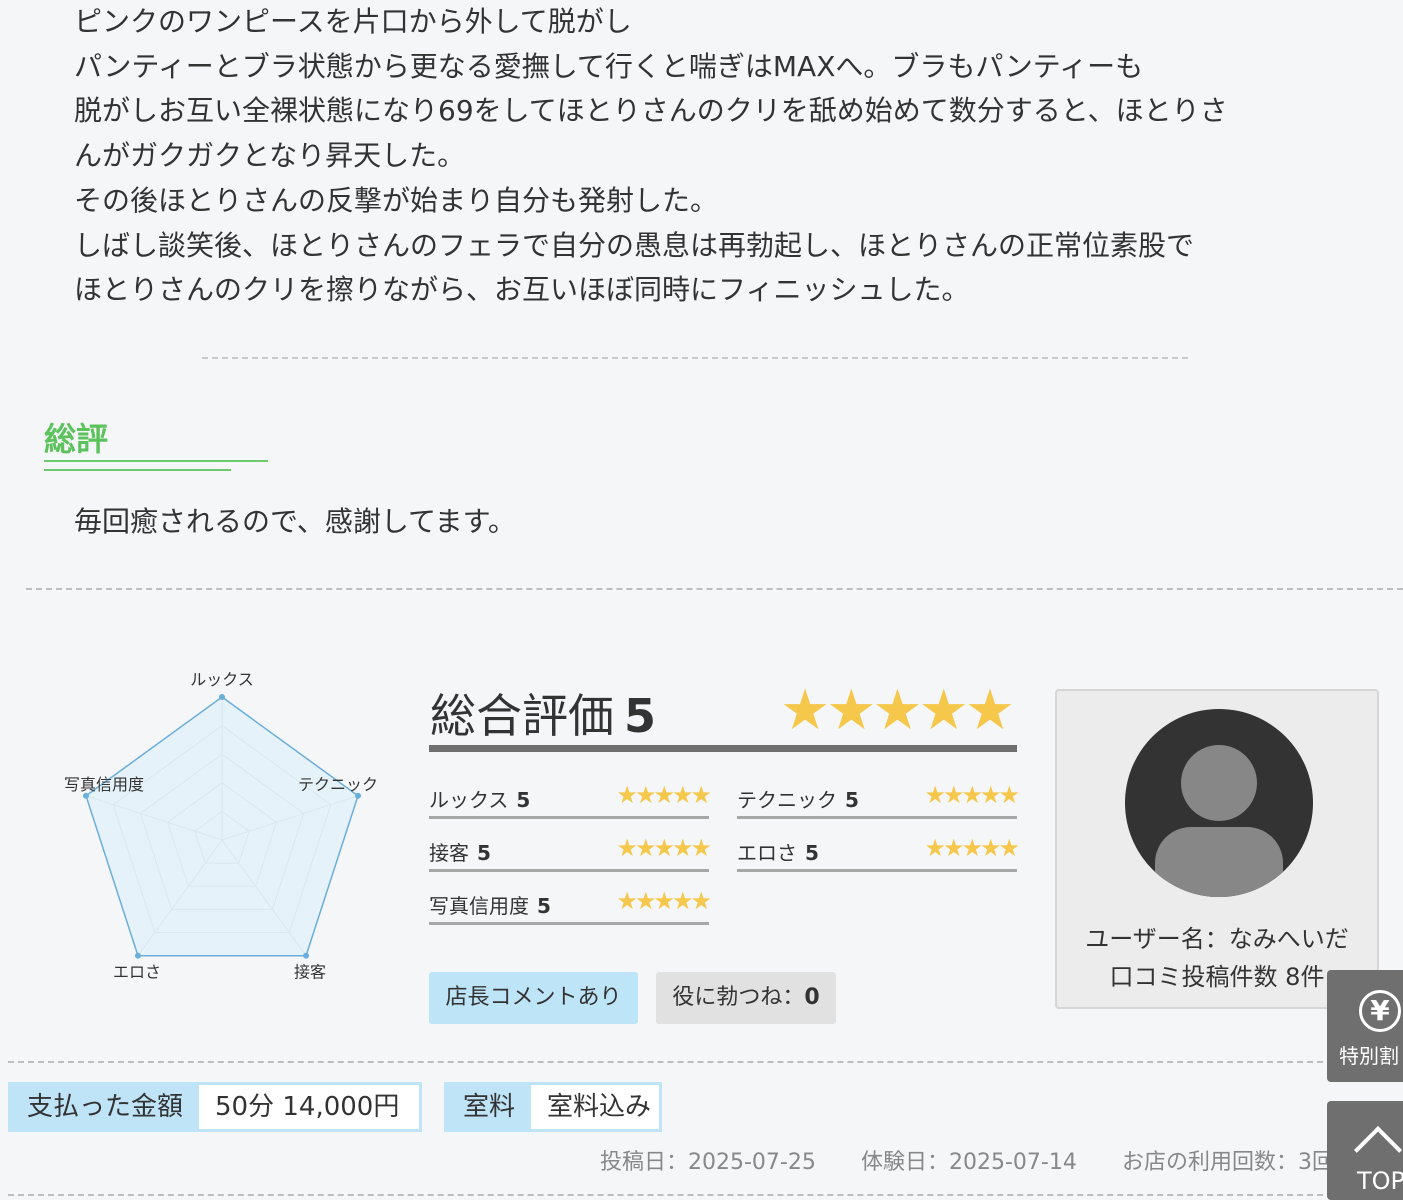  I want to click on radar-chart: ルックステクニック接客 エロさ 写真信用度, so click(221, 826).